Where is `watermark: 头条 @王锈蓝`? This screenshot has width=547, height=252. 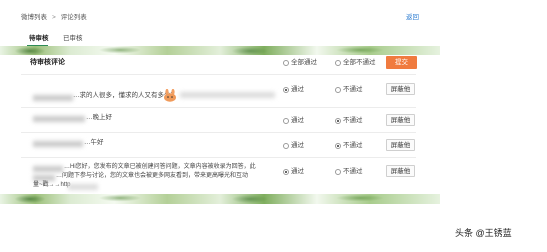 watermark: 头条 @王锈蓝 is located at coordinates (483, 233).